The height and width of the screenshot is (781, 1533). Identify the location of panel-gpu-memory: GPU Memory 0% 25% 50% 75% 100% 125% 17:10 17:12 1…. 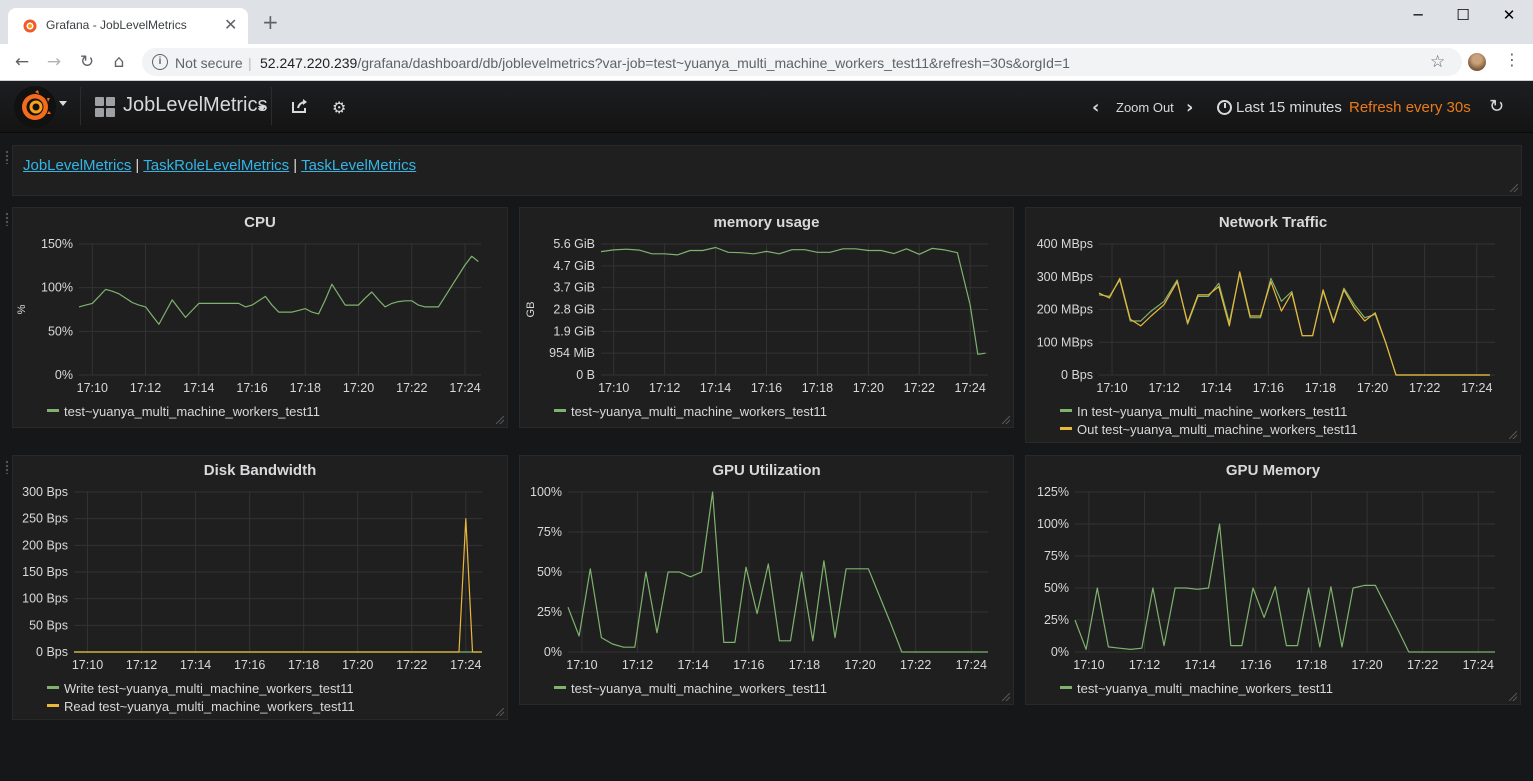
(1273, 580).